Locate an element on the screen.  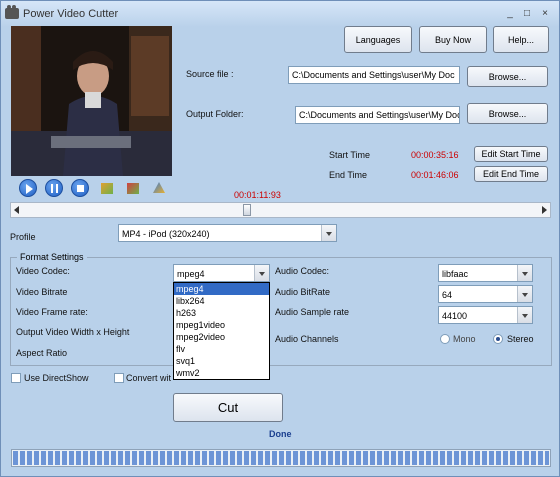
buy-now-button: Buy Now is located at coordinates (453, 39).